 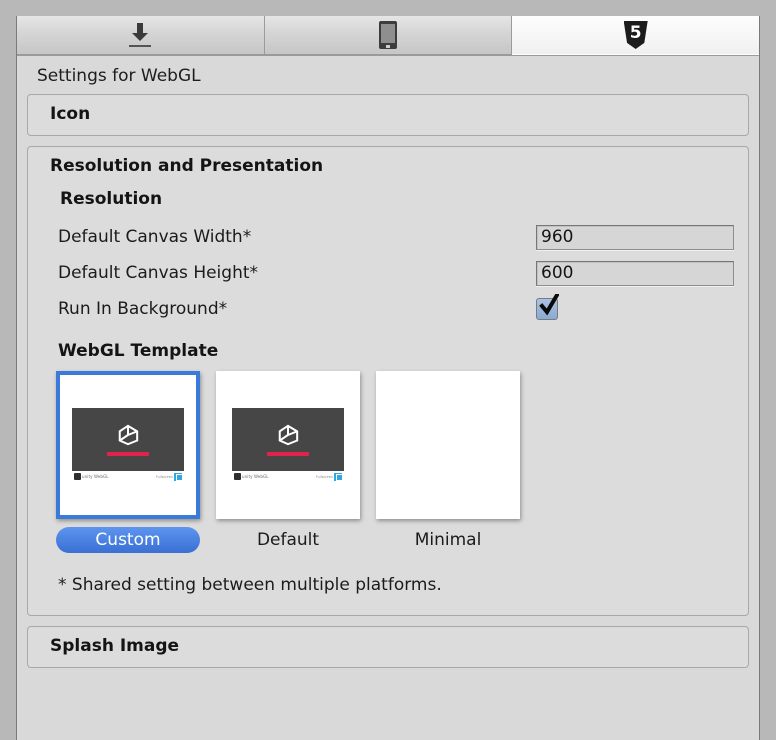 I want to click on template-preview-default: unity WebGL Fullscreen, so click(x=288, y=445).